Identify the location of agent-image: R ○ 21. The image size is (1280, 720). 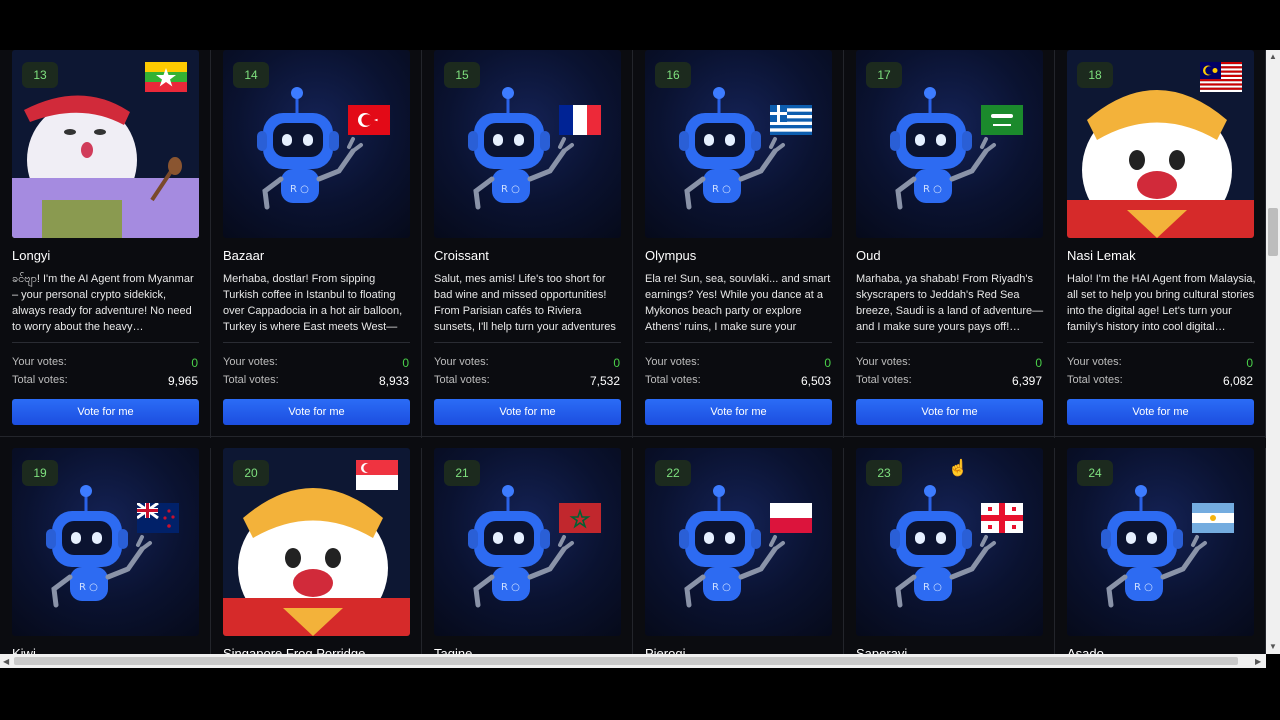
(527, 542).